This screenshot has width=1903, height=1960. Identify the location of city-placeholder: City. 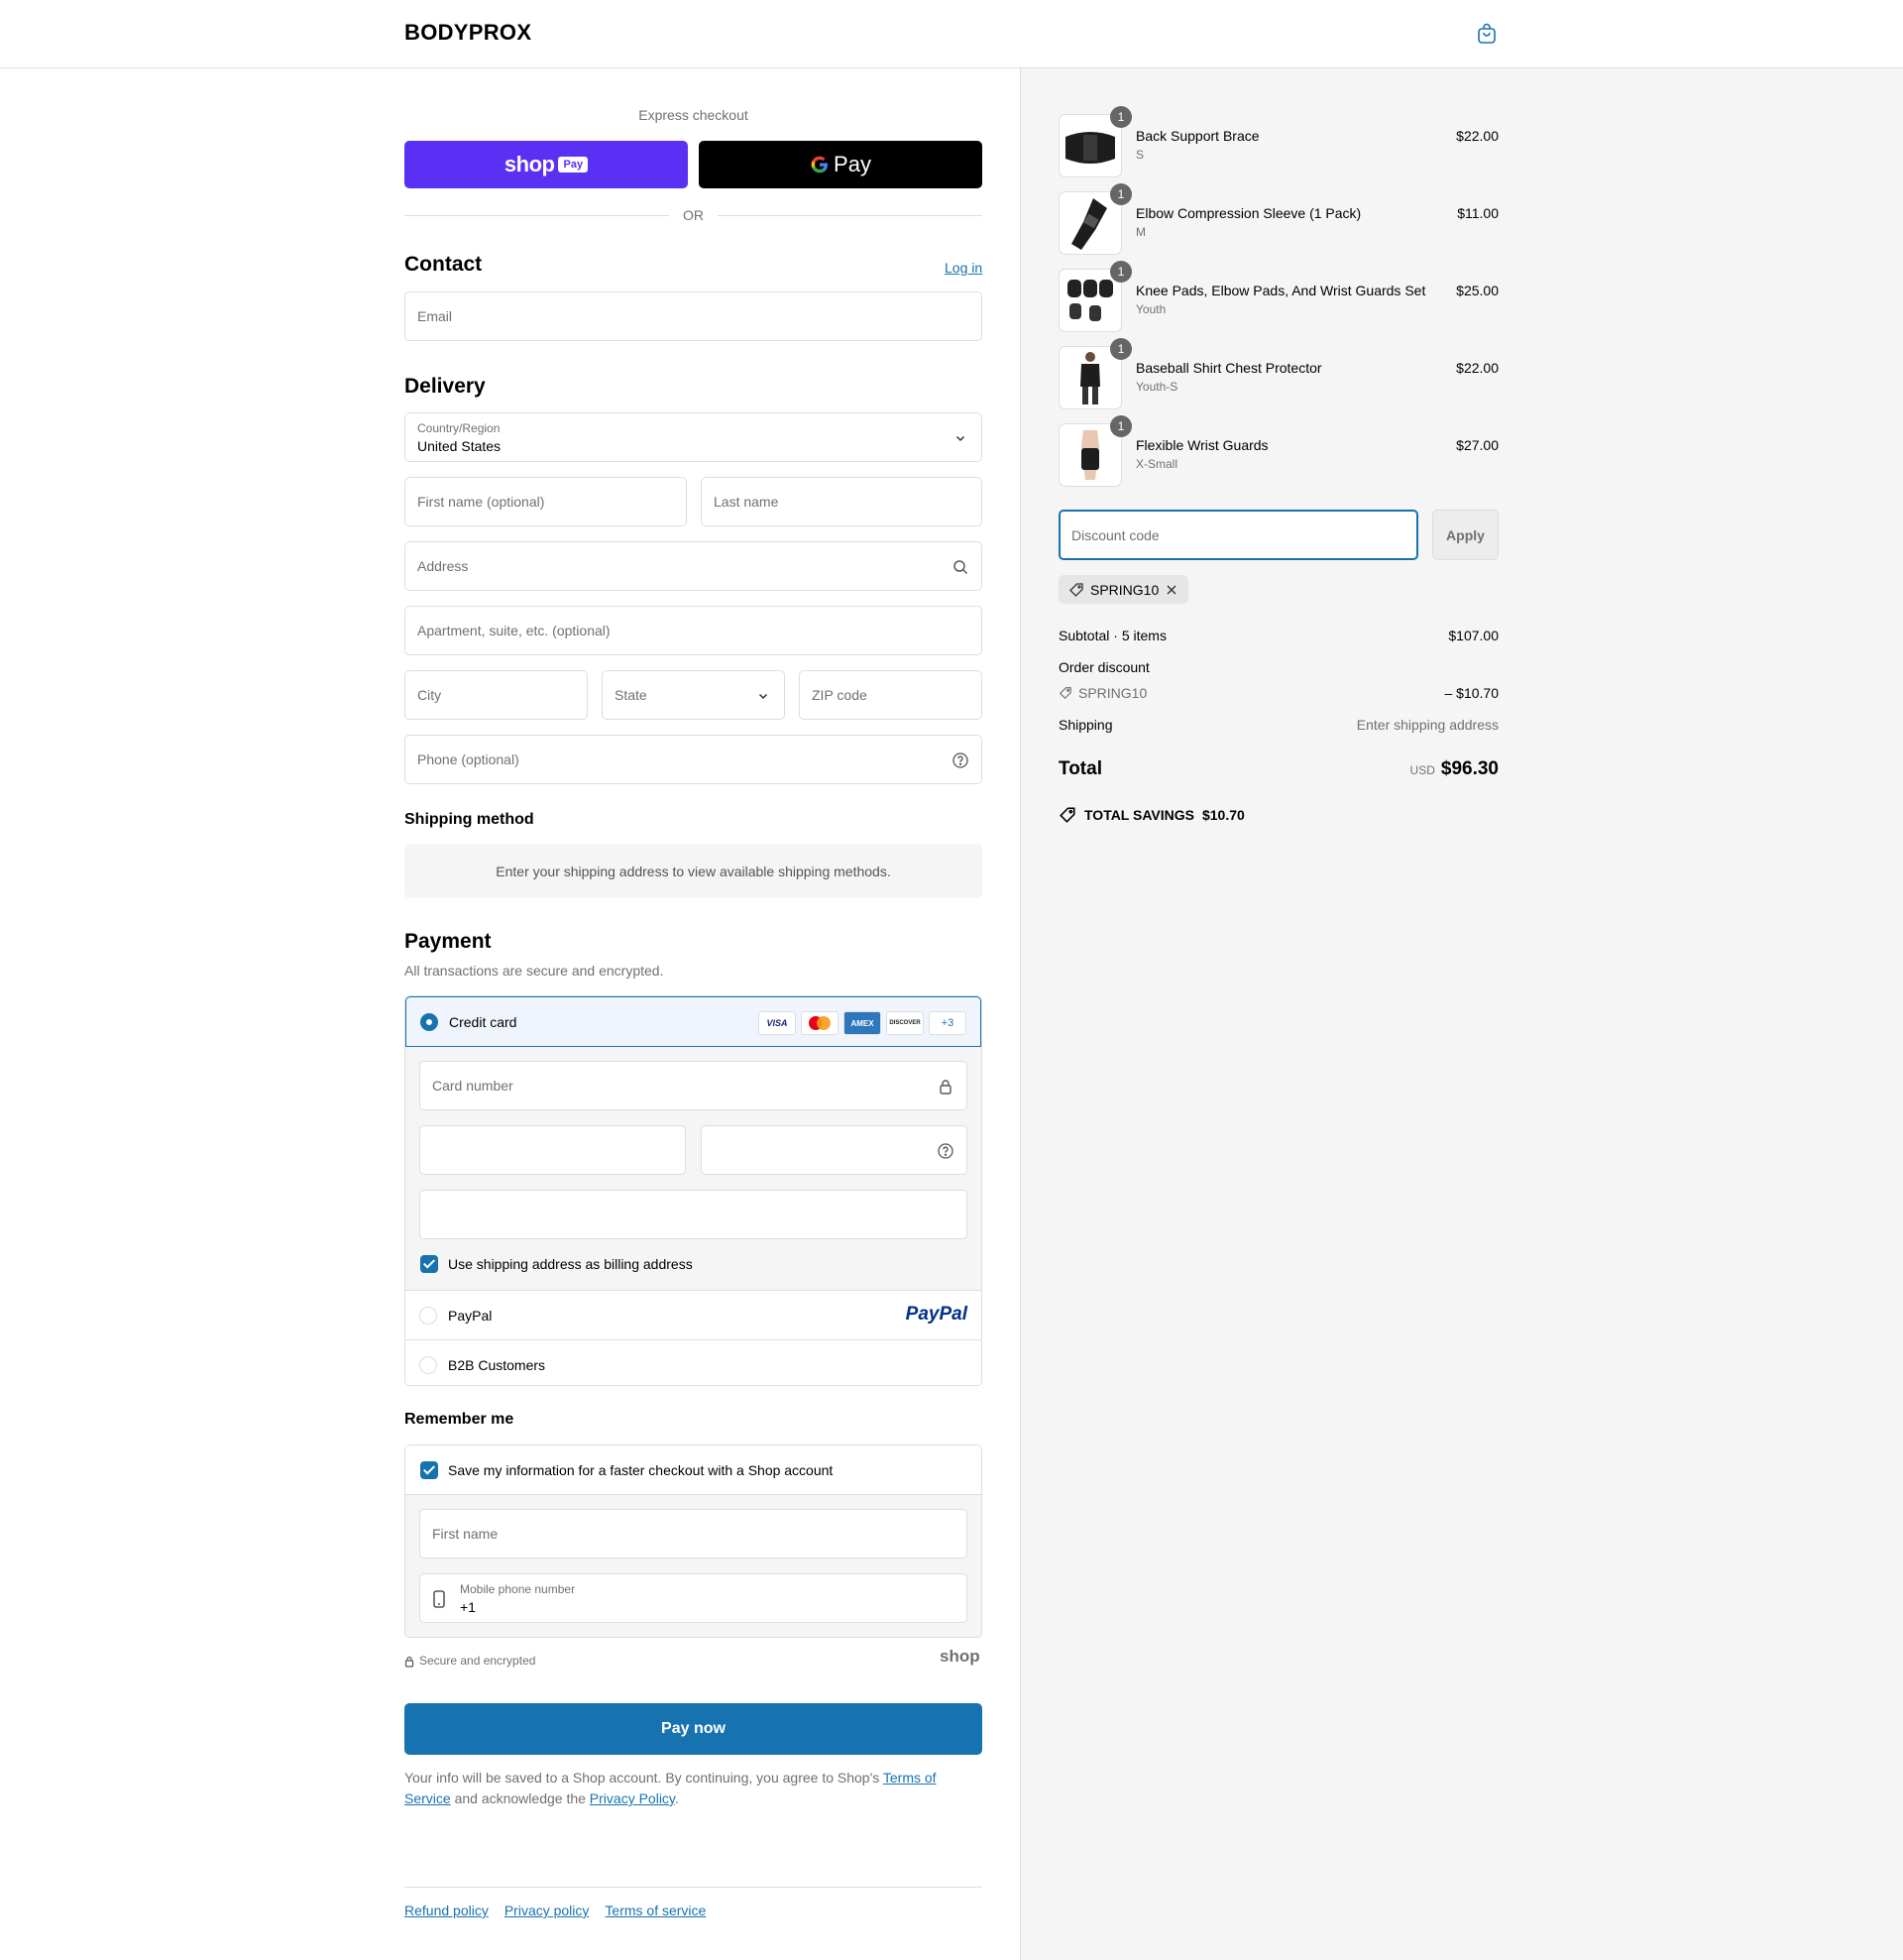
(429, 695).